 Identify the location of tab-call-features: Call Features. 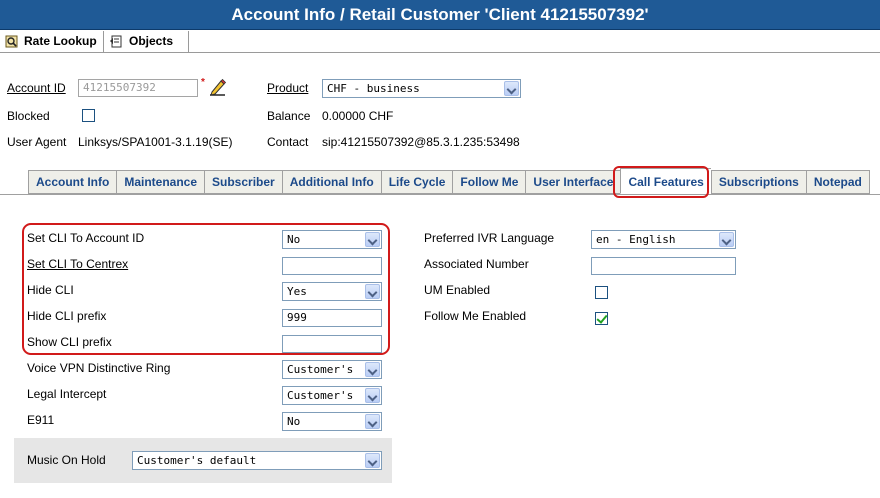
(665, 181).